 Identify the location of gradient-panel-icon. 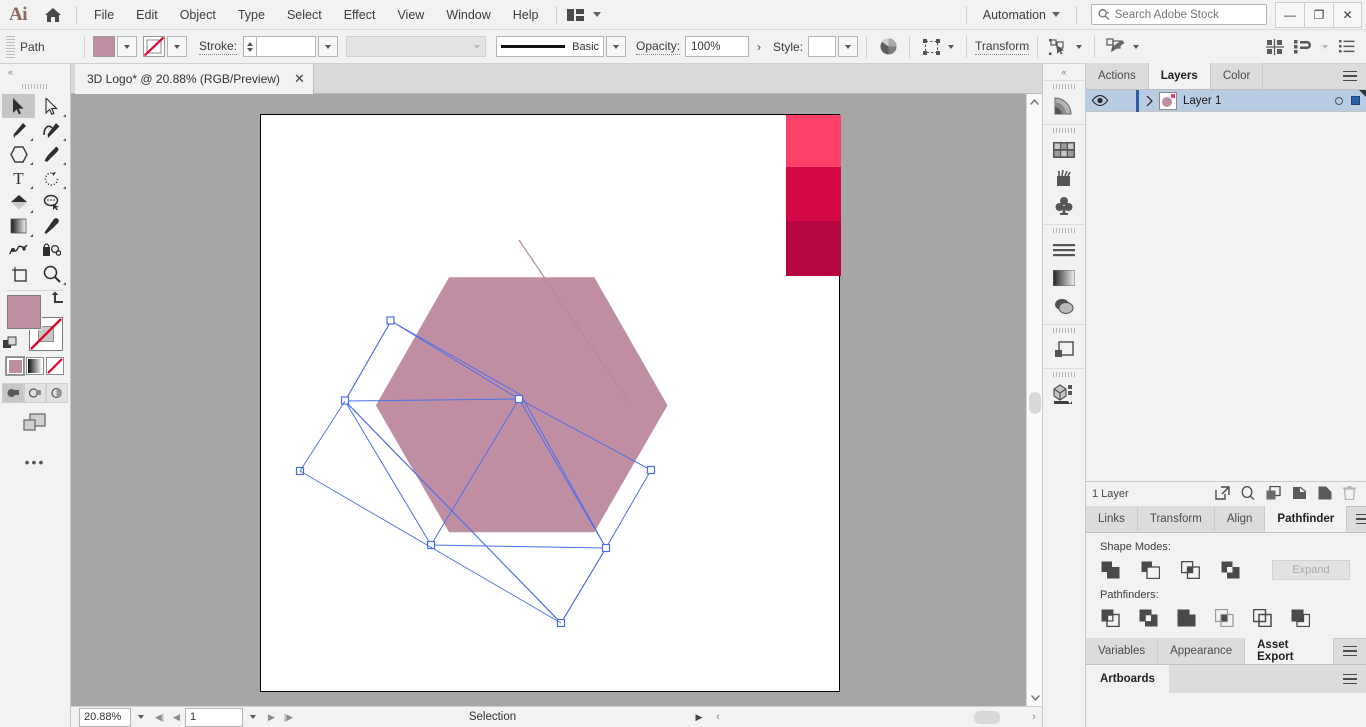
(1064, 106).